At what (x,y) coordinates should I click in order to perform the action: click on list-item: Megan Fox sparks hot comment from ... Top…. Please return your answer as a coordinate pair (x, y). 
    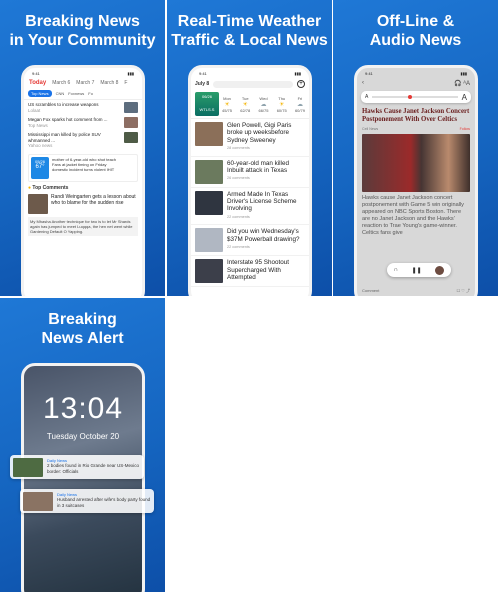
    Looking at the image, I should click on (83, 122).